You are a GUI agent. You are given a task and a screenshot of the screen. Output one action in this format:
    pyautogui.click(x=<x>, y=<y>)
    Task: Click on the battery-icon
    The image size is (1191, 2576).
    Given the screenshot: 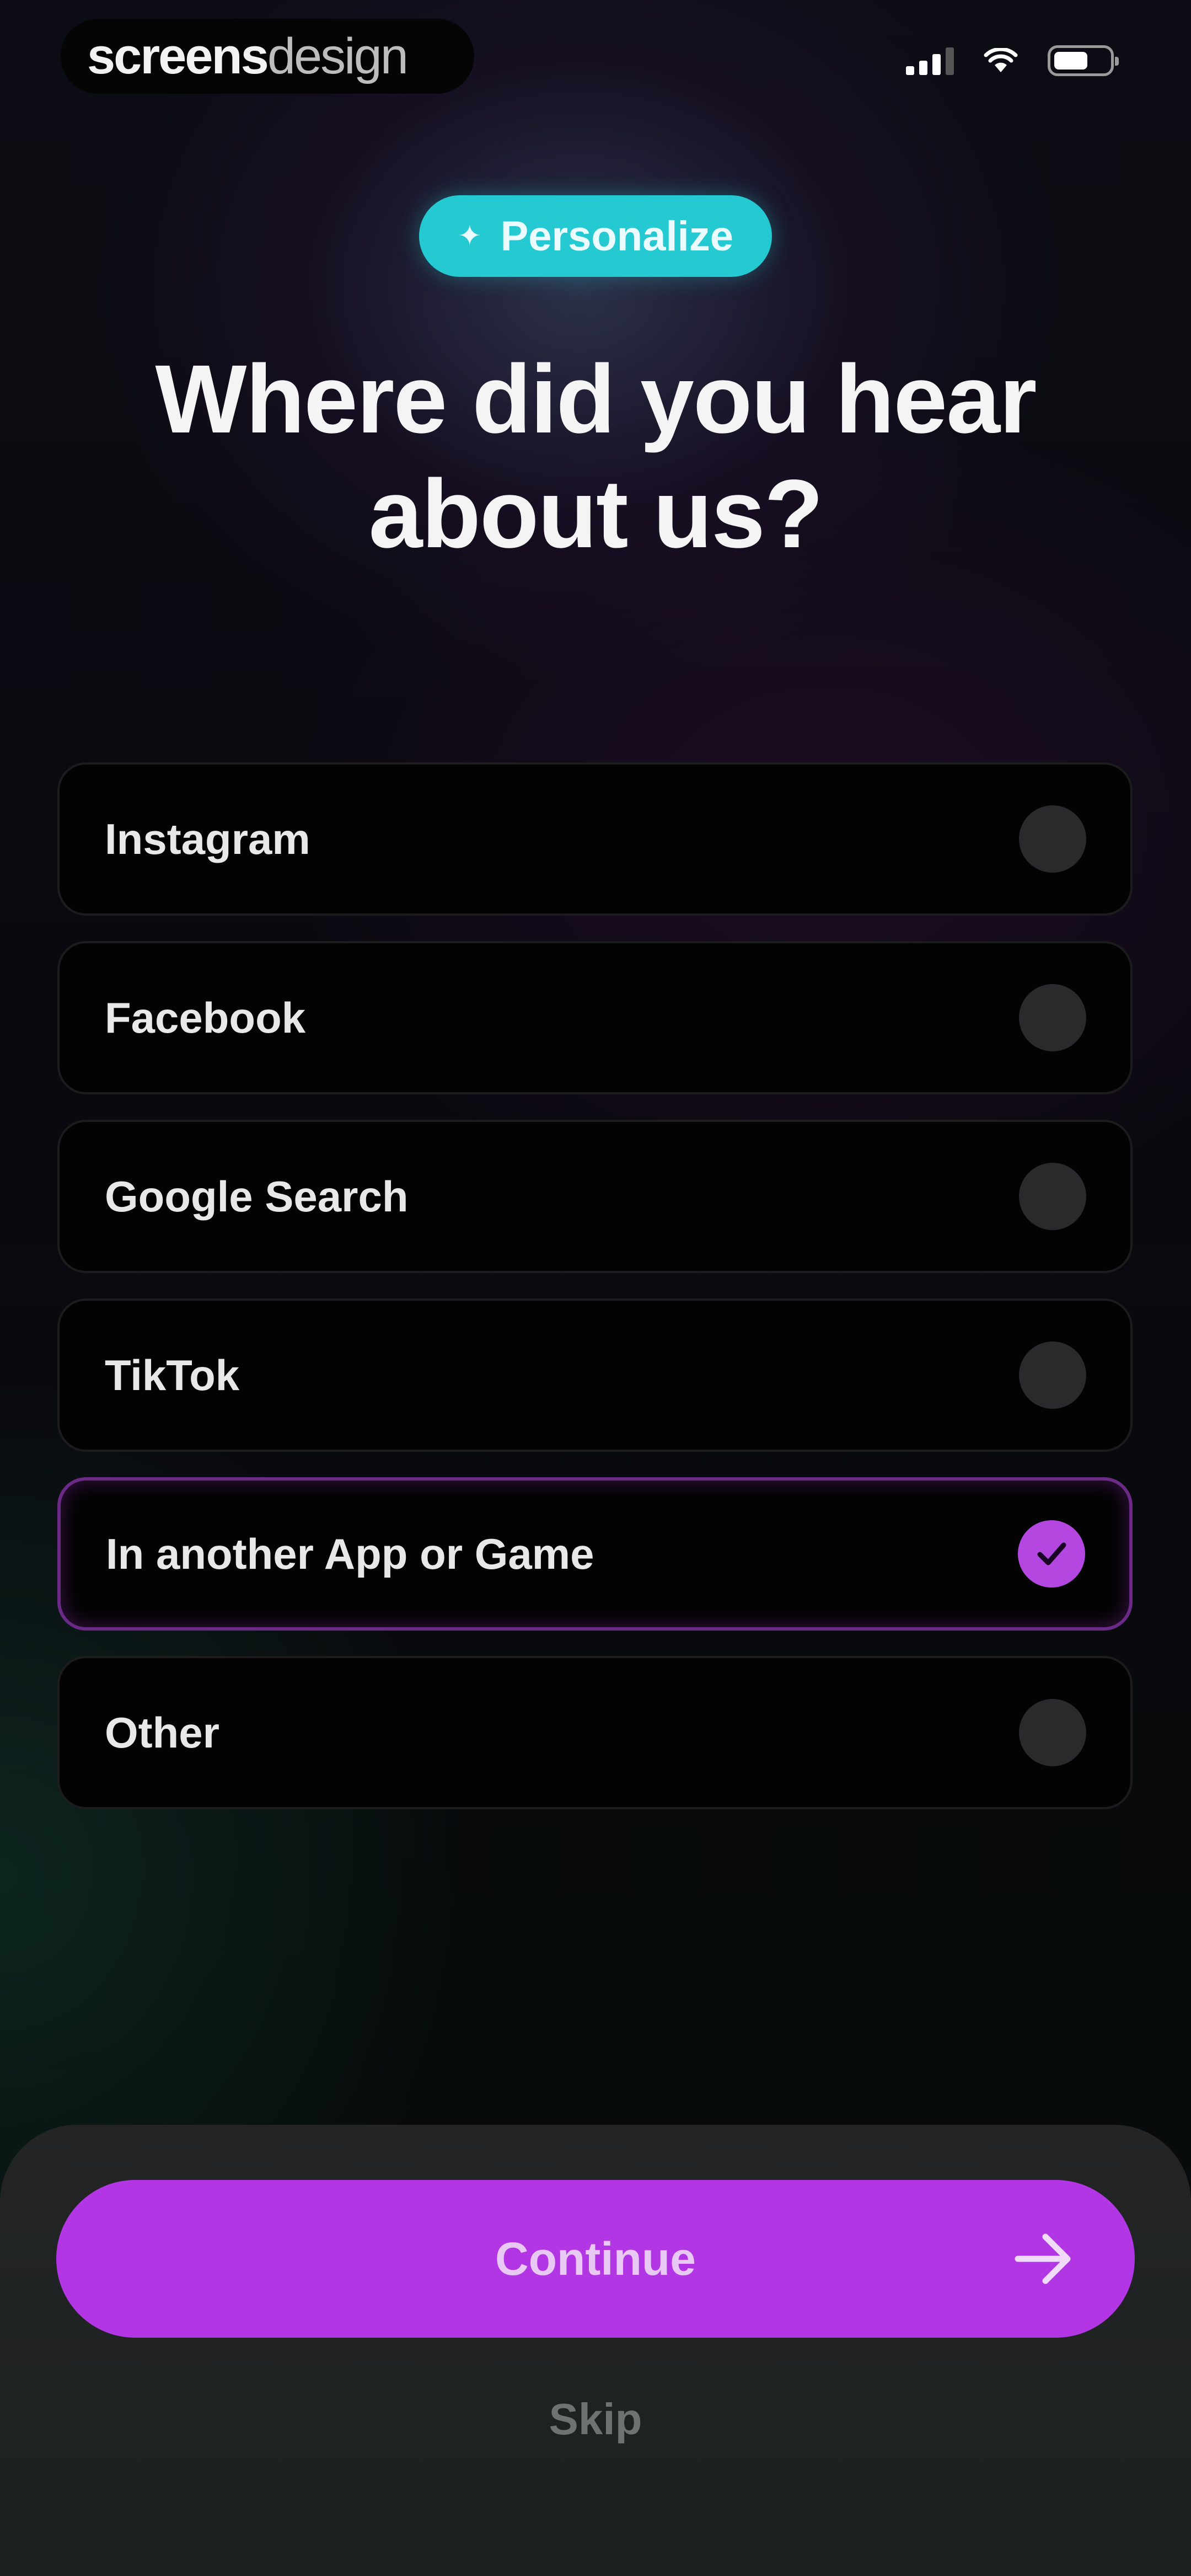 What is the action you would take?
    pyautogui.click(x=1083, y=60)
    